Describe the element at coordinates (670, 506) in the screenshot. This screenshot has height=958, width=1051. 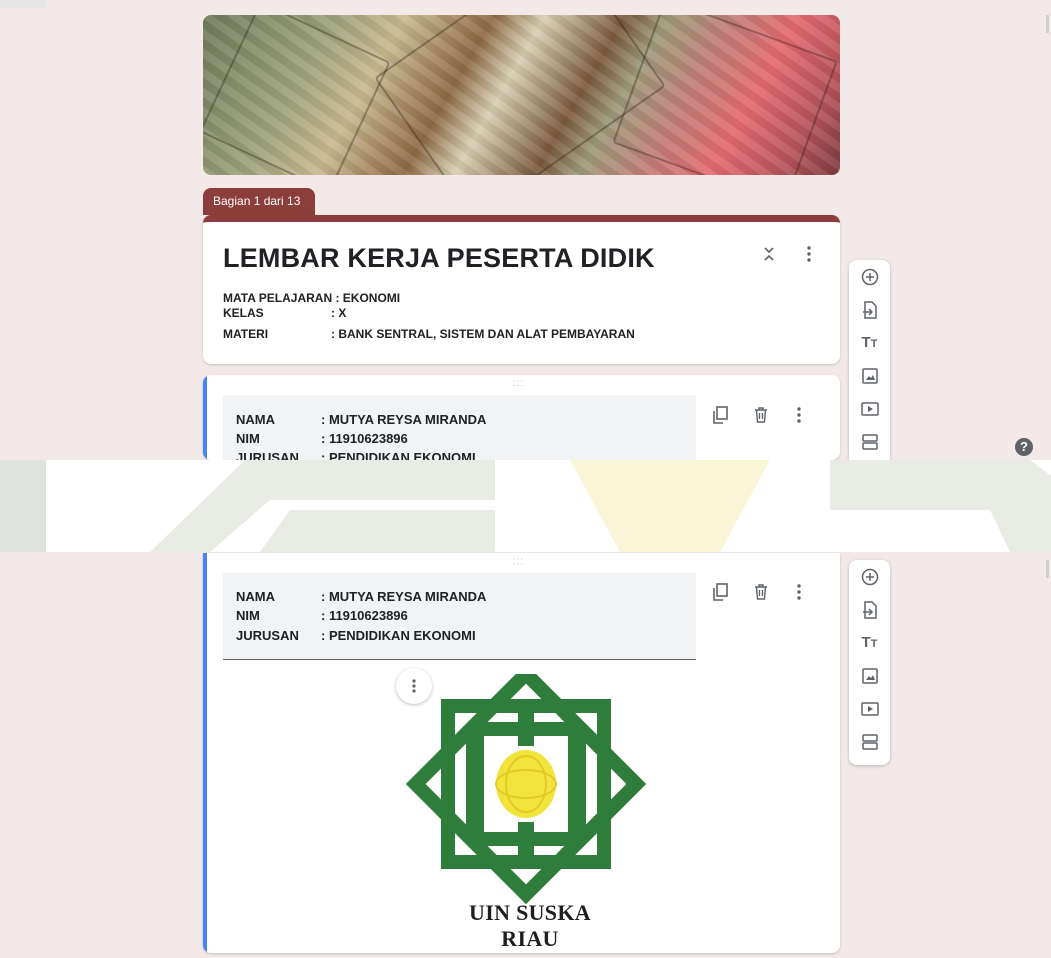
I see `watermark-flower` at that location.